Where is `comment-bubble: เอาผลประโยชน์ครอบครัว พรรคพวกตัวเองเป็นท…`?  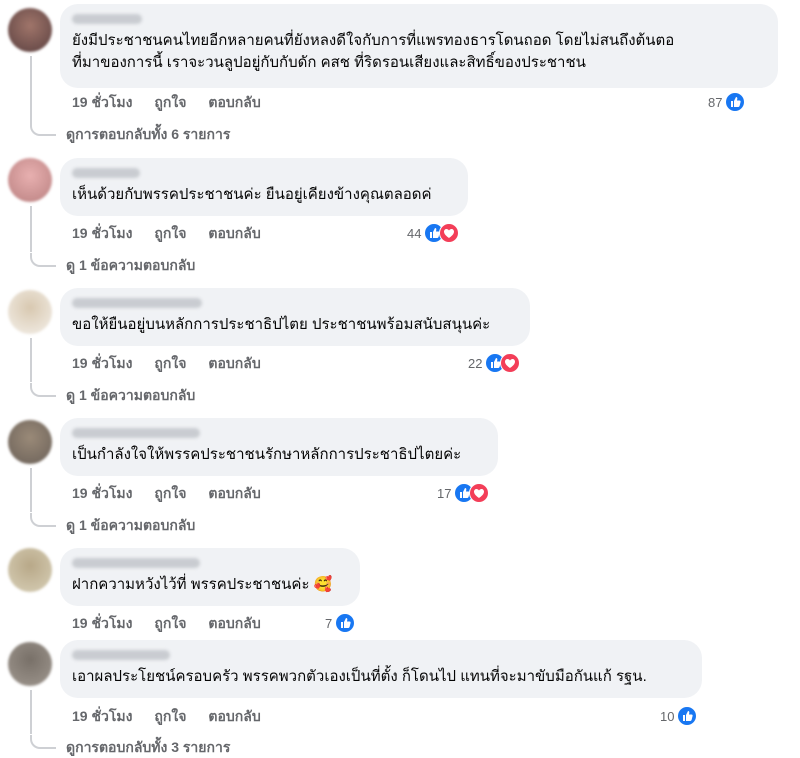
comment-bubble: เอาผลประโยชน์ครอบครัว พรรคพวกตัวเองเป็นท… is located at coordinates (381, 669).